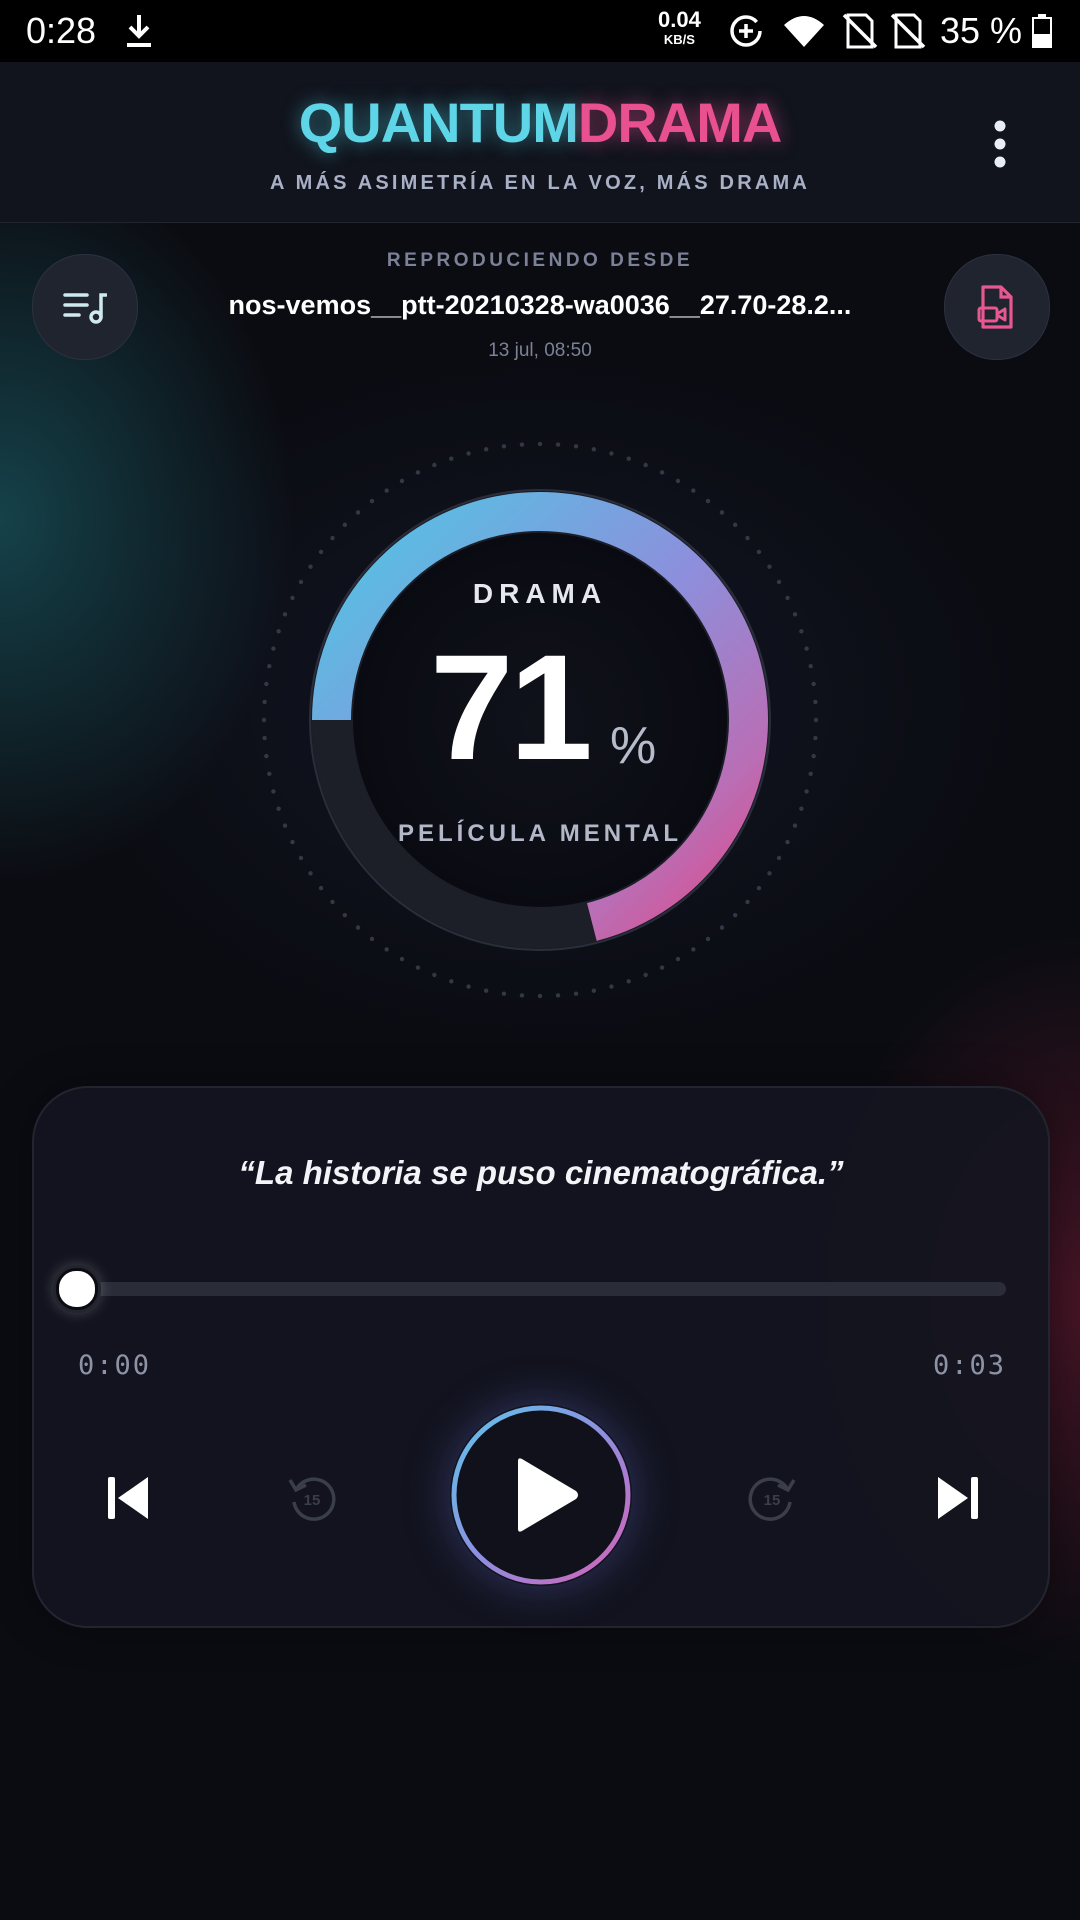  I want to click on more-vert-icon, so click(1000, 144).